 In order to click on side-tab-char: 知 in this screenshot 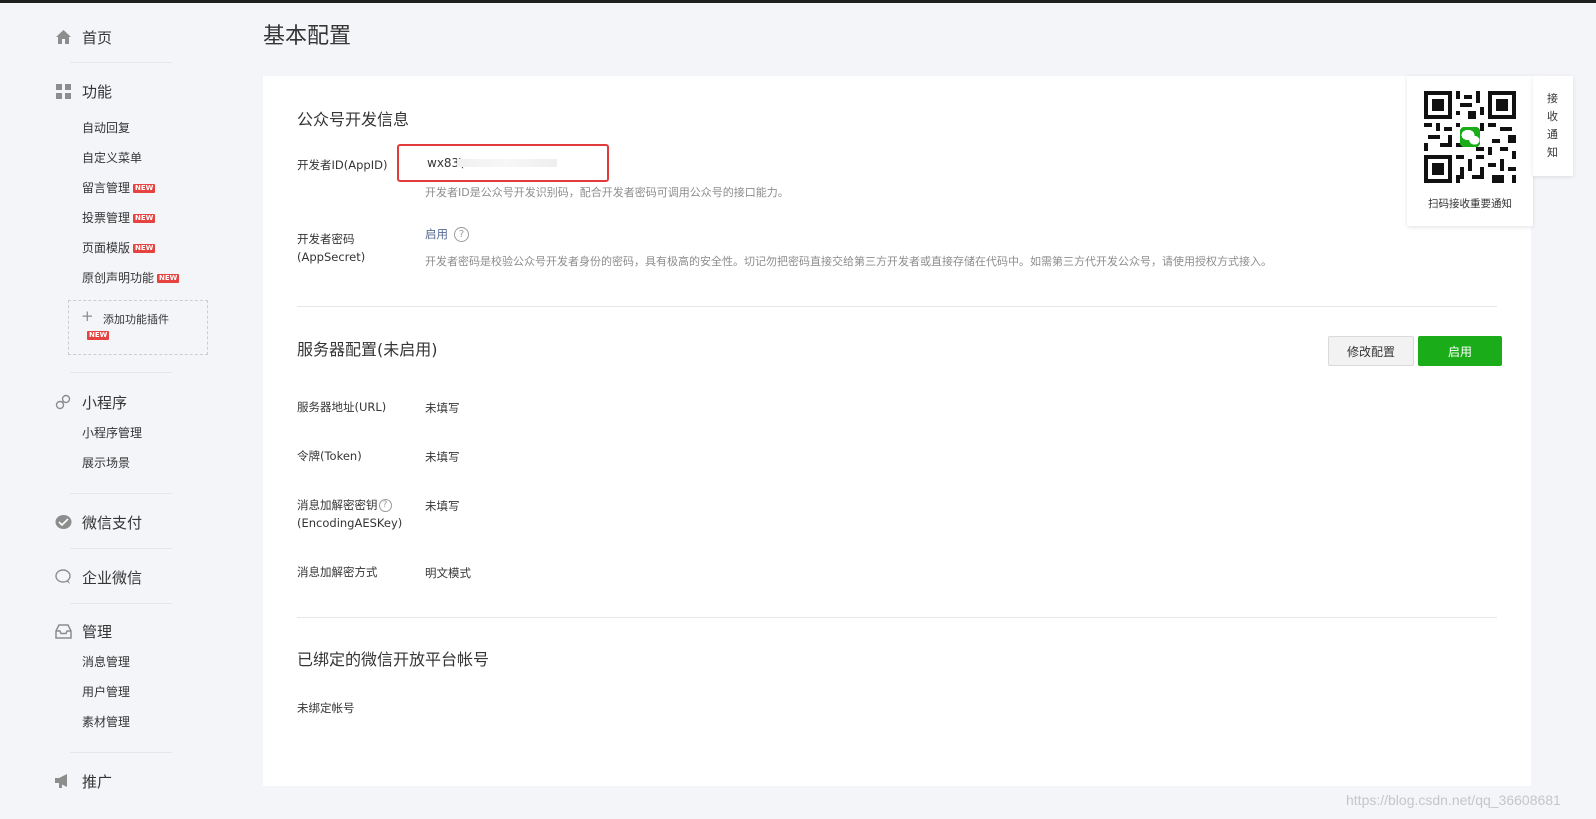, I will do `click(1552, 152)`.